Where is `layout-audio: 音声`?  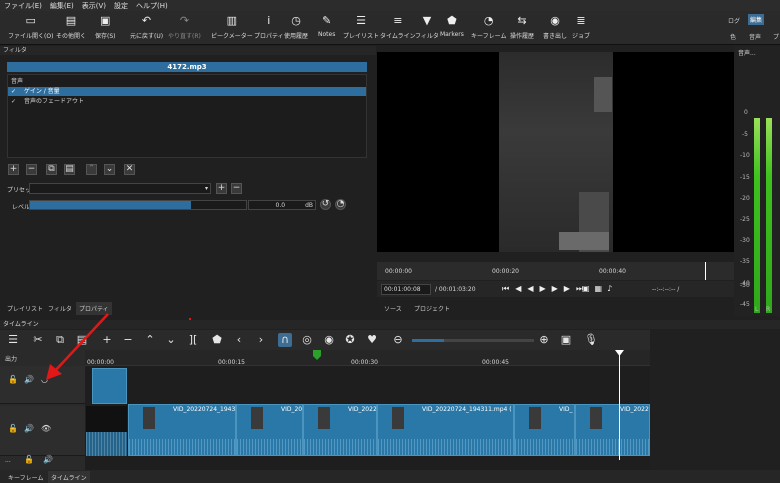 layout-audio: 音声 is located at coordinates (755, 36).